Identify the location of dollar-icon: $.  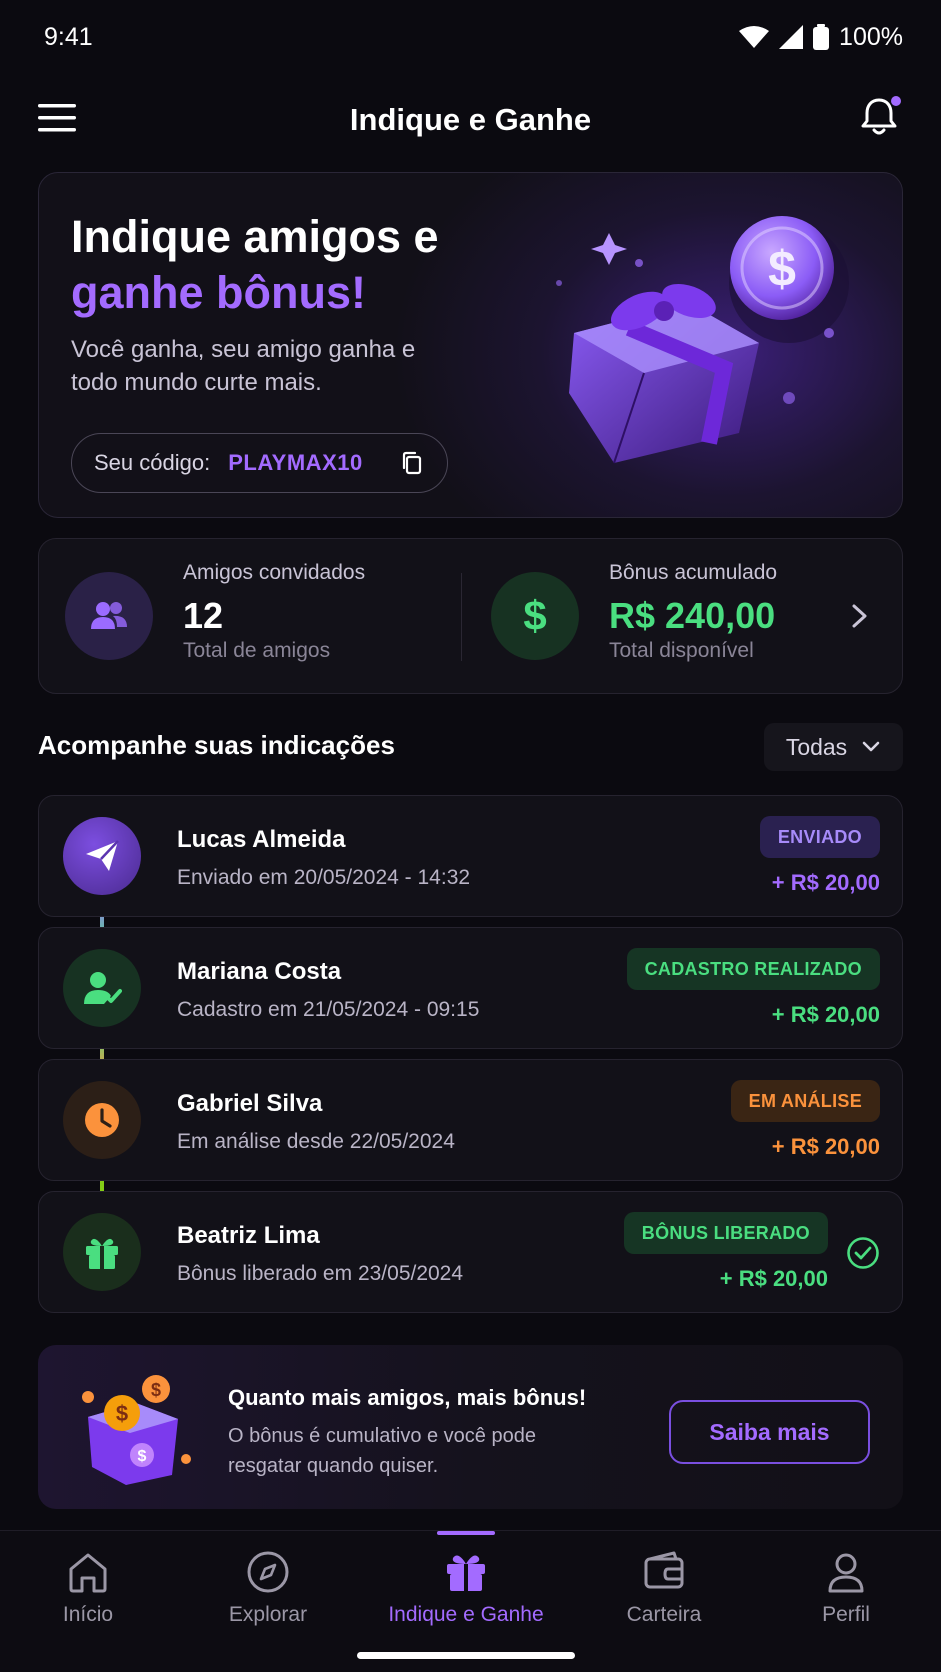
(535, 615).